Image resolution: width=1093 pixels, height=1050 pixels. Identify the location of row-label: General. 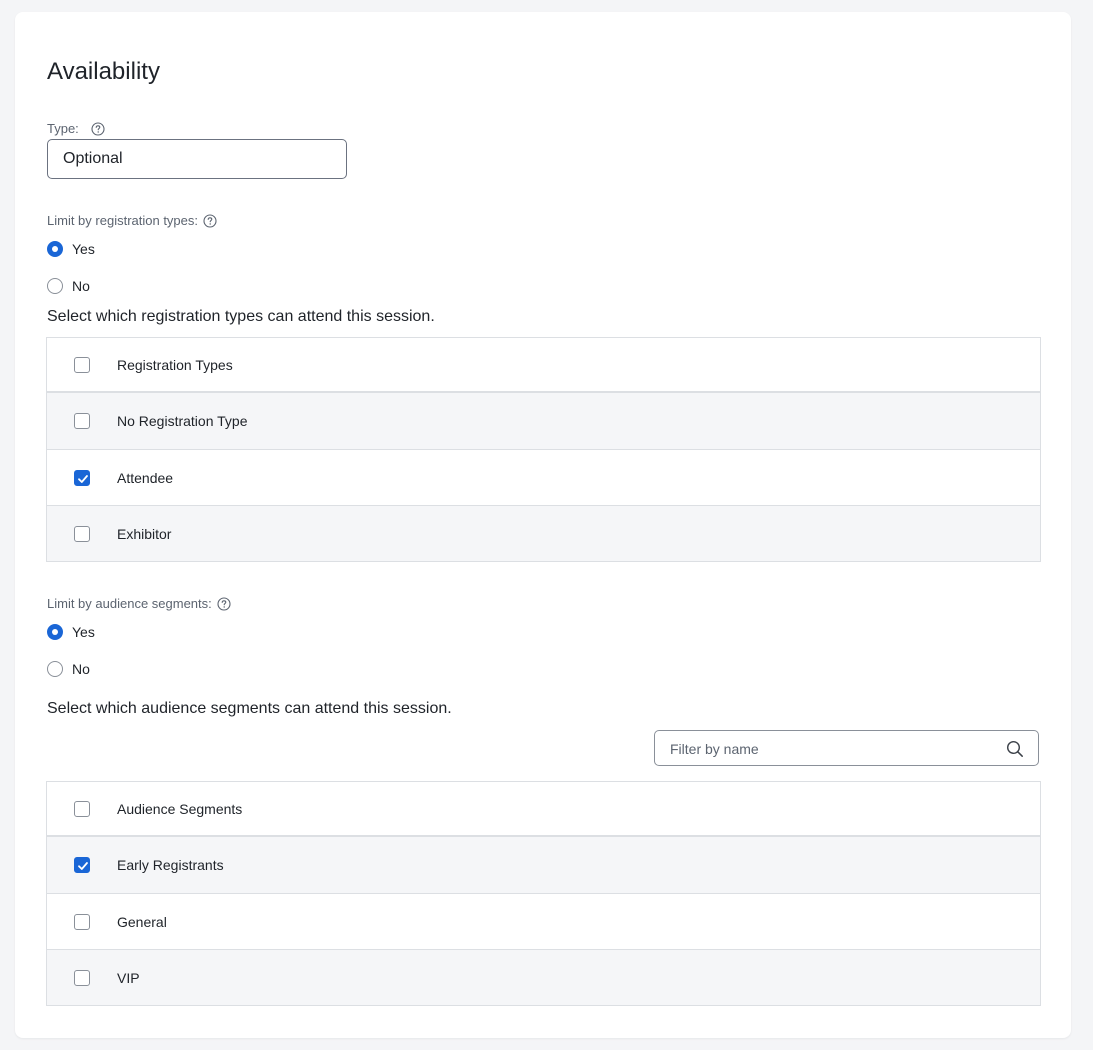
(142, 921).